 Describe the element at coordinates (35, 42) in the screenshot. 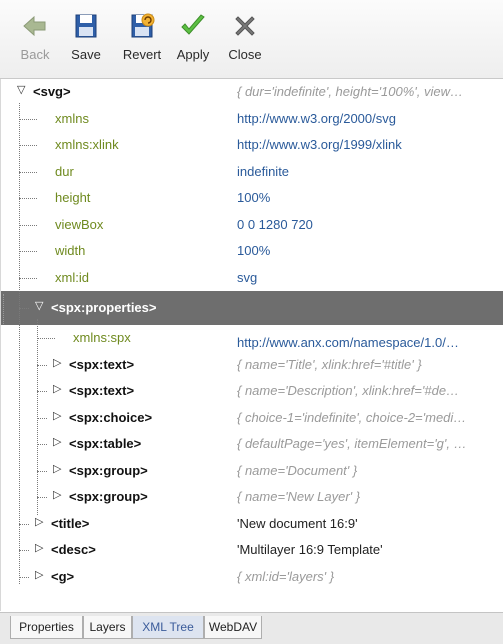

I see `back-button: Back` at that location.